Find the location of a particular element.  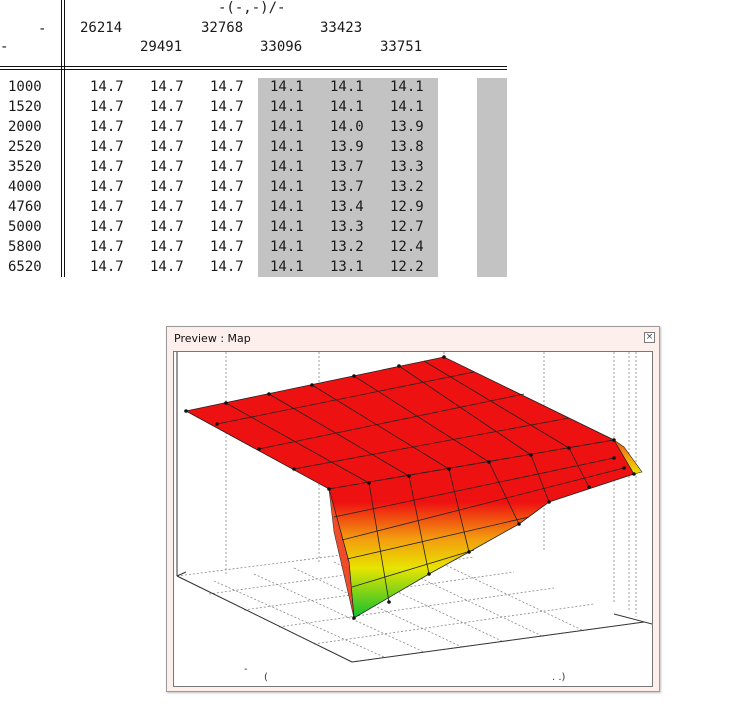

column-header-divider is located at coordinates (253, 66).